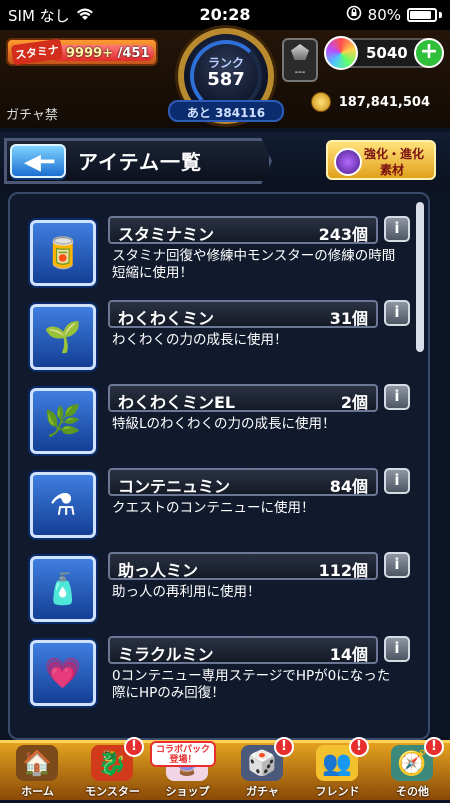 Image resolution: width=450 pixels, height=803 pixels. What do you see at coordinates (420, 277) in the screenshot?
I see `scrollbar` at bounding box center [420, 277].